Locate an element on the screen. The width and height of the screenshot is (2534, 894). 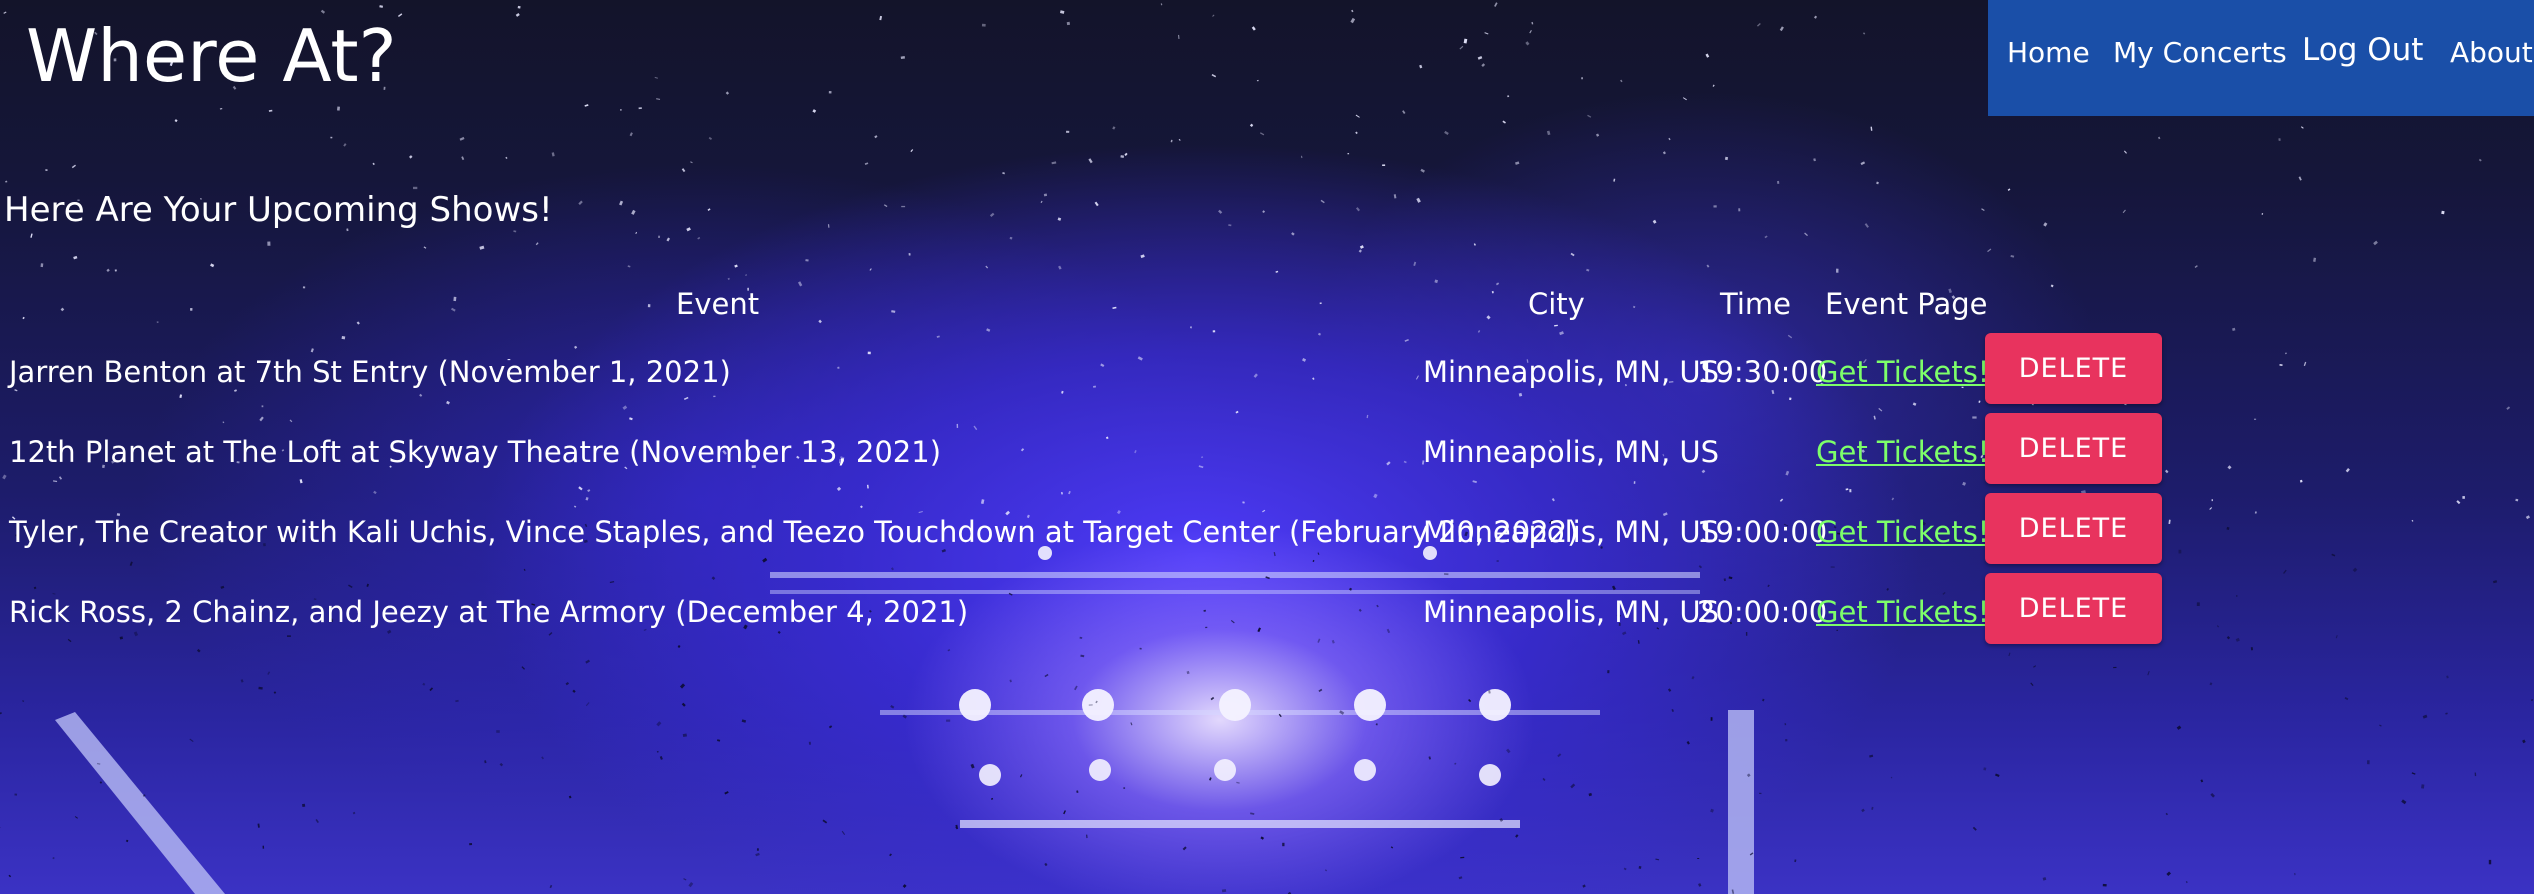
nav-my-concerts-link: My Concerts is located at coordinates (2200, 53).